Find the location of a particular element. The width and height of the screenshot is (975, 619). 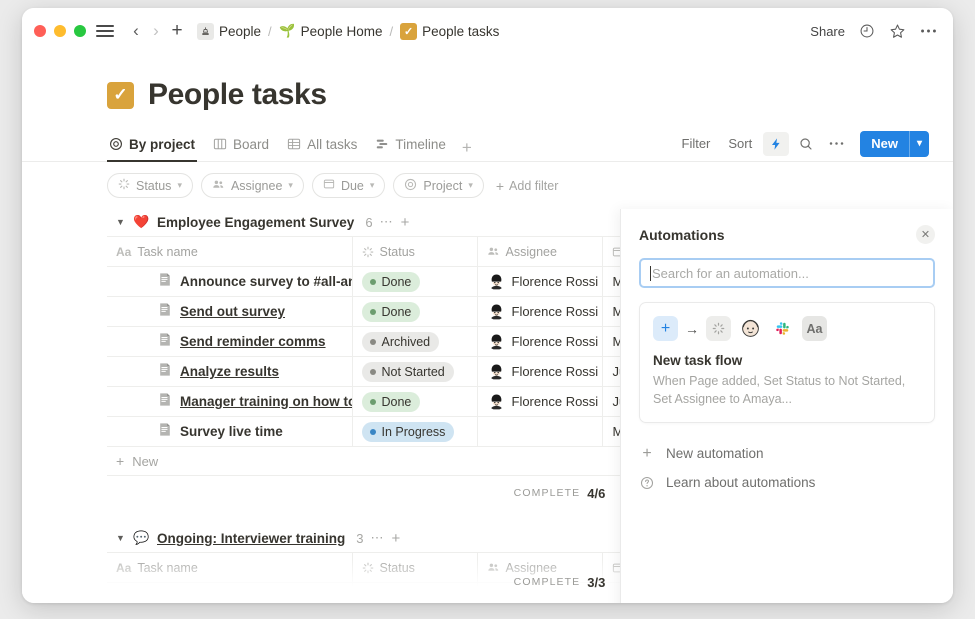

status-badge: Archived is located at coordinates (400, 341).